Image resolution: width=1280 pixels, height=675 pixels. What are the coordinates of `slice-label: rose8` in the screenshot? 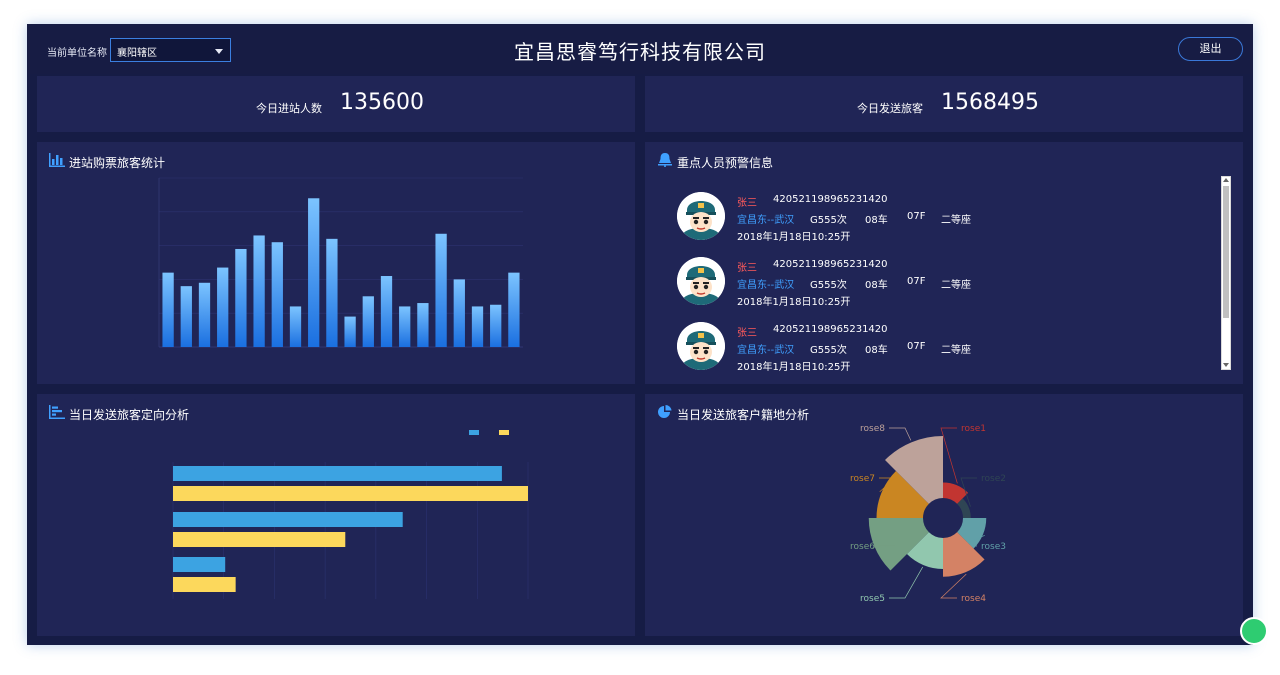 It's located at (872, 429).